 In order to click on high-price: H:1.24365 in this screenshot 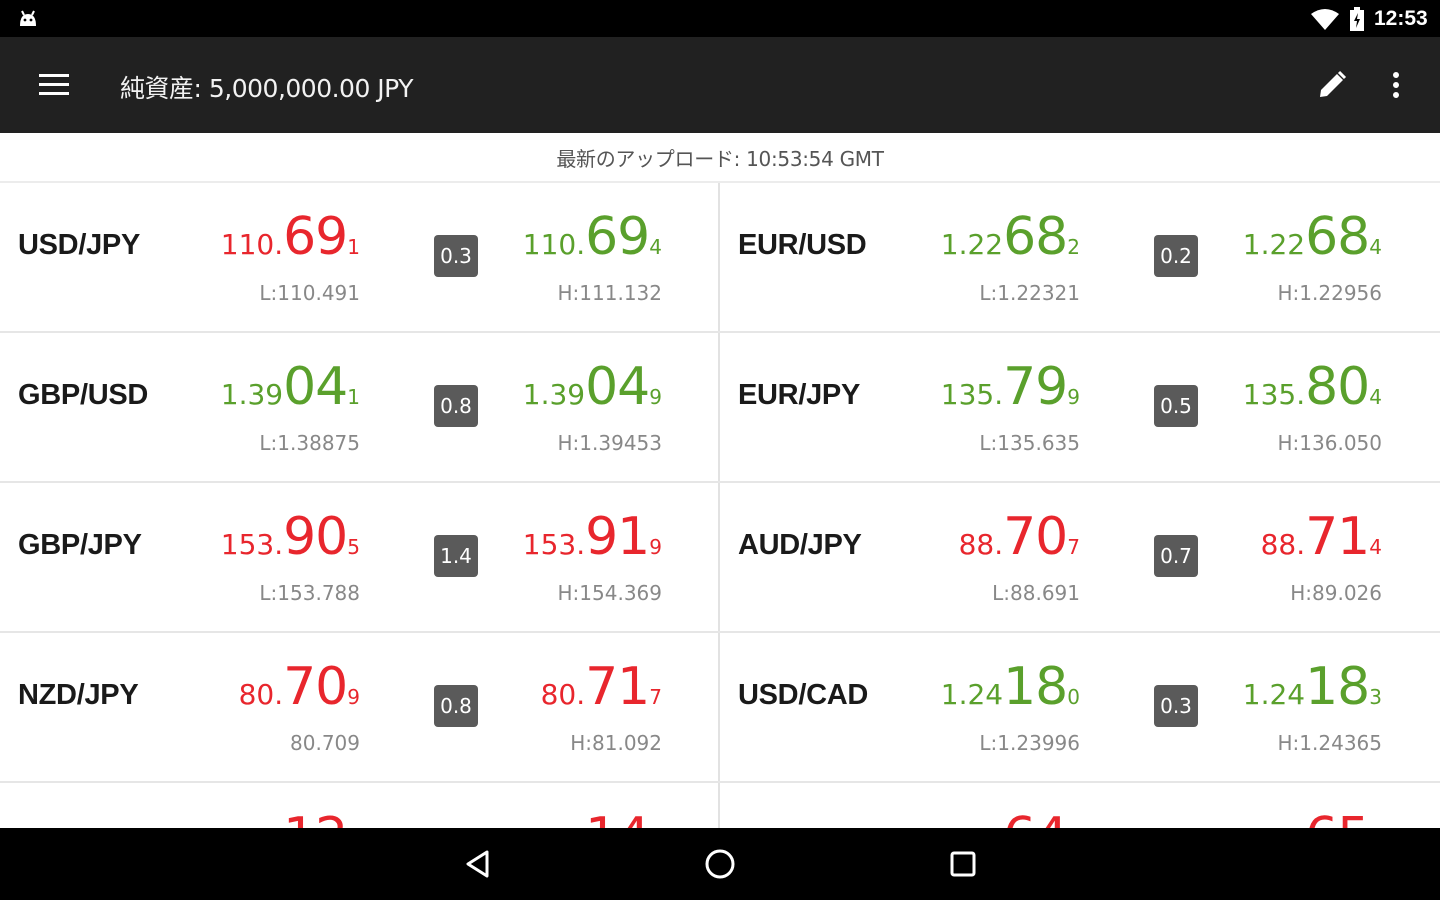, I will do `click(1329, 743)`.